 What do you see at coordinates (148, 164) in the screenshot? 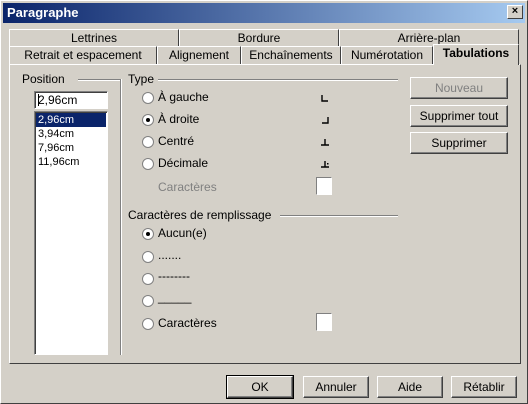
I see `radio-decimale` at bounding box center [148, 164].